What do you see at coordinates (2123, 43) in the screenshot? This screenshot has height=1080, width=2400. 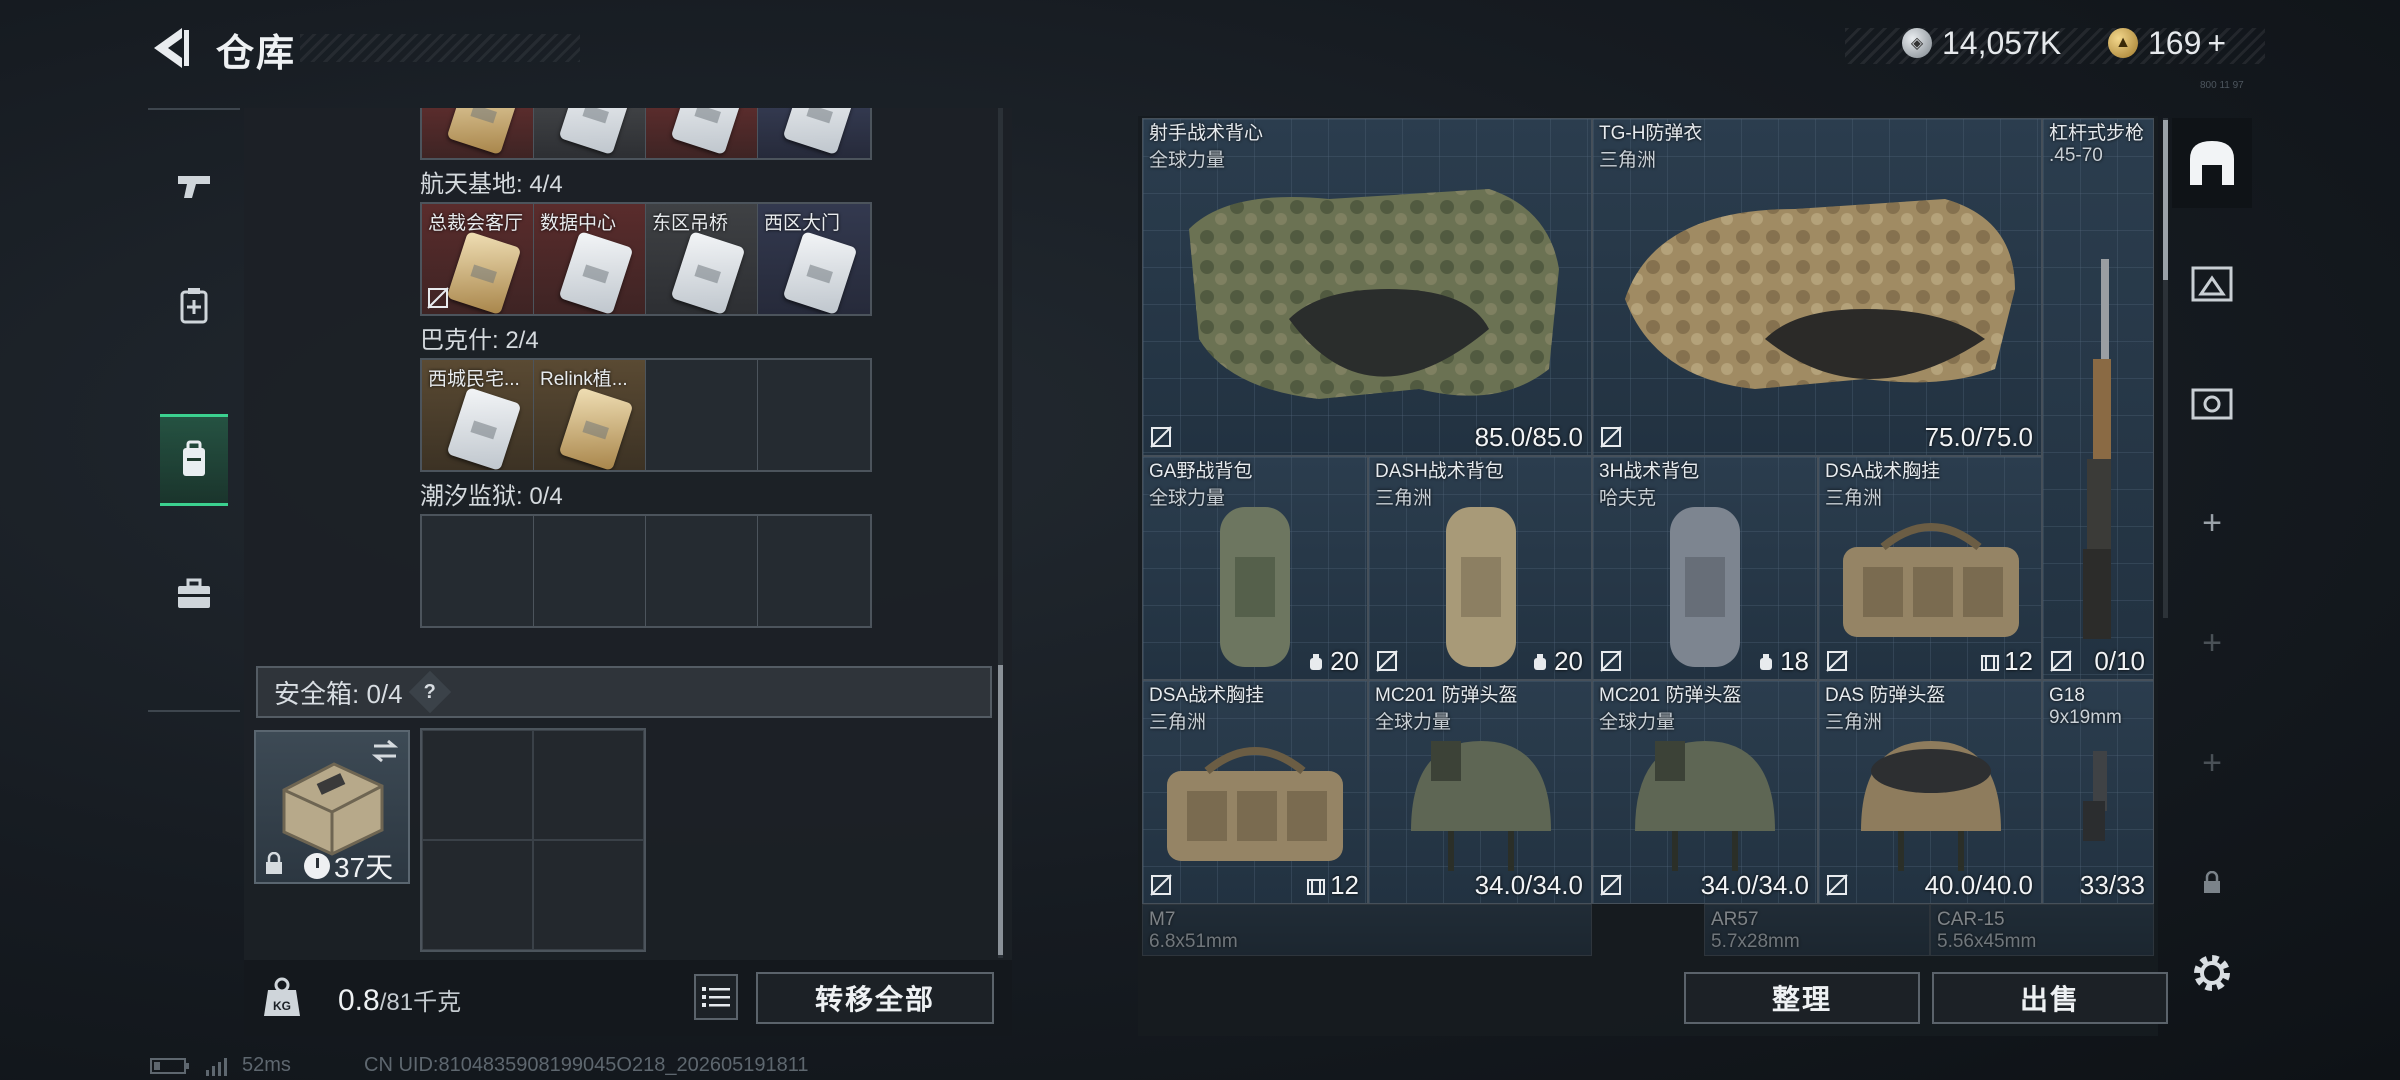 I see `gold-coin-icon: ▲` at bounding box center [2123, 43].